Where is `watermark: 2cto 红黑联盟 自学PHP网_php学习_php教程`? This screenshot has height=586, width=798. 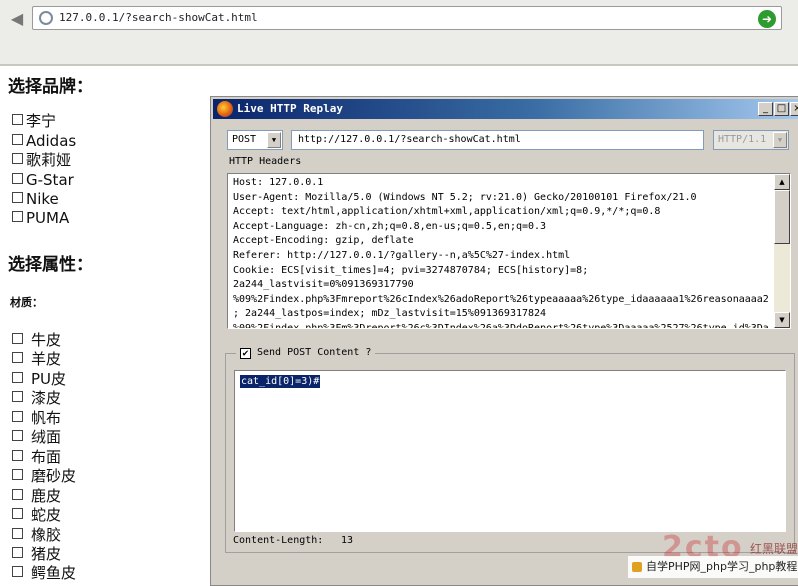 watermark: 2cto 红黑联盟 自学PHP网_php学习_php教程 is located at coordinates (713, 539).